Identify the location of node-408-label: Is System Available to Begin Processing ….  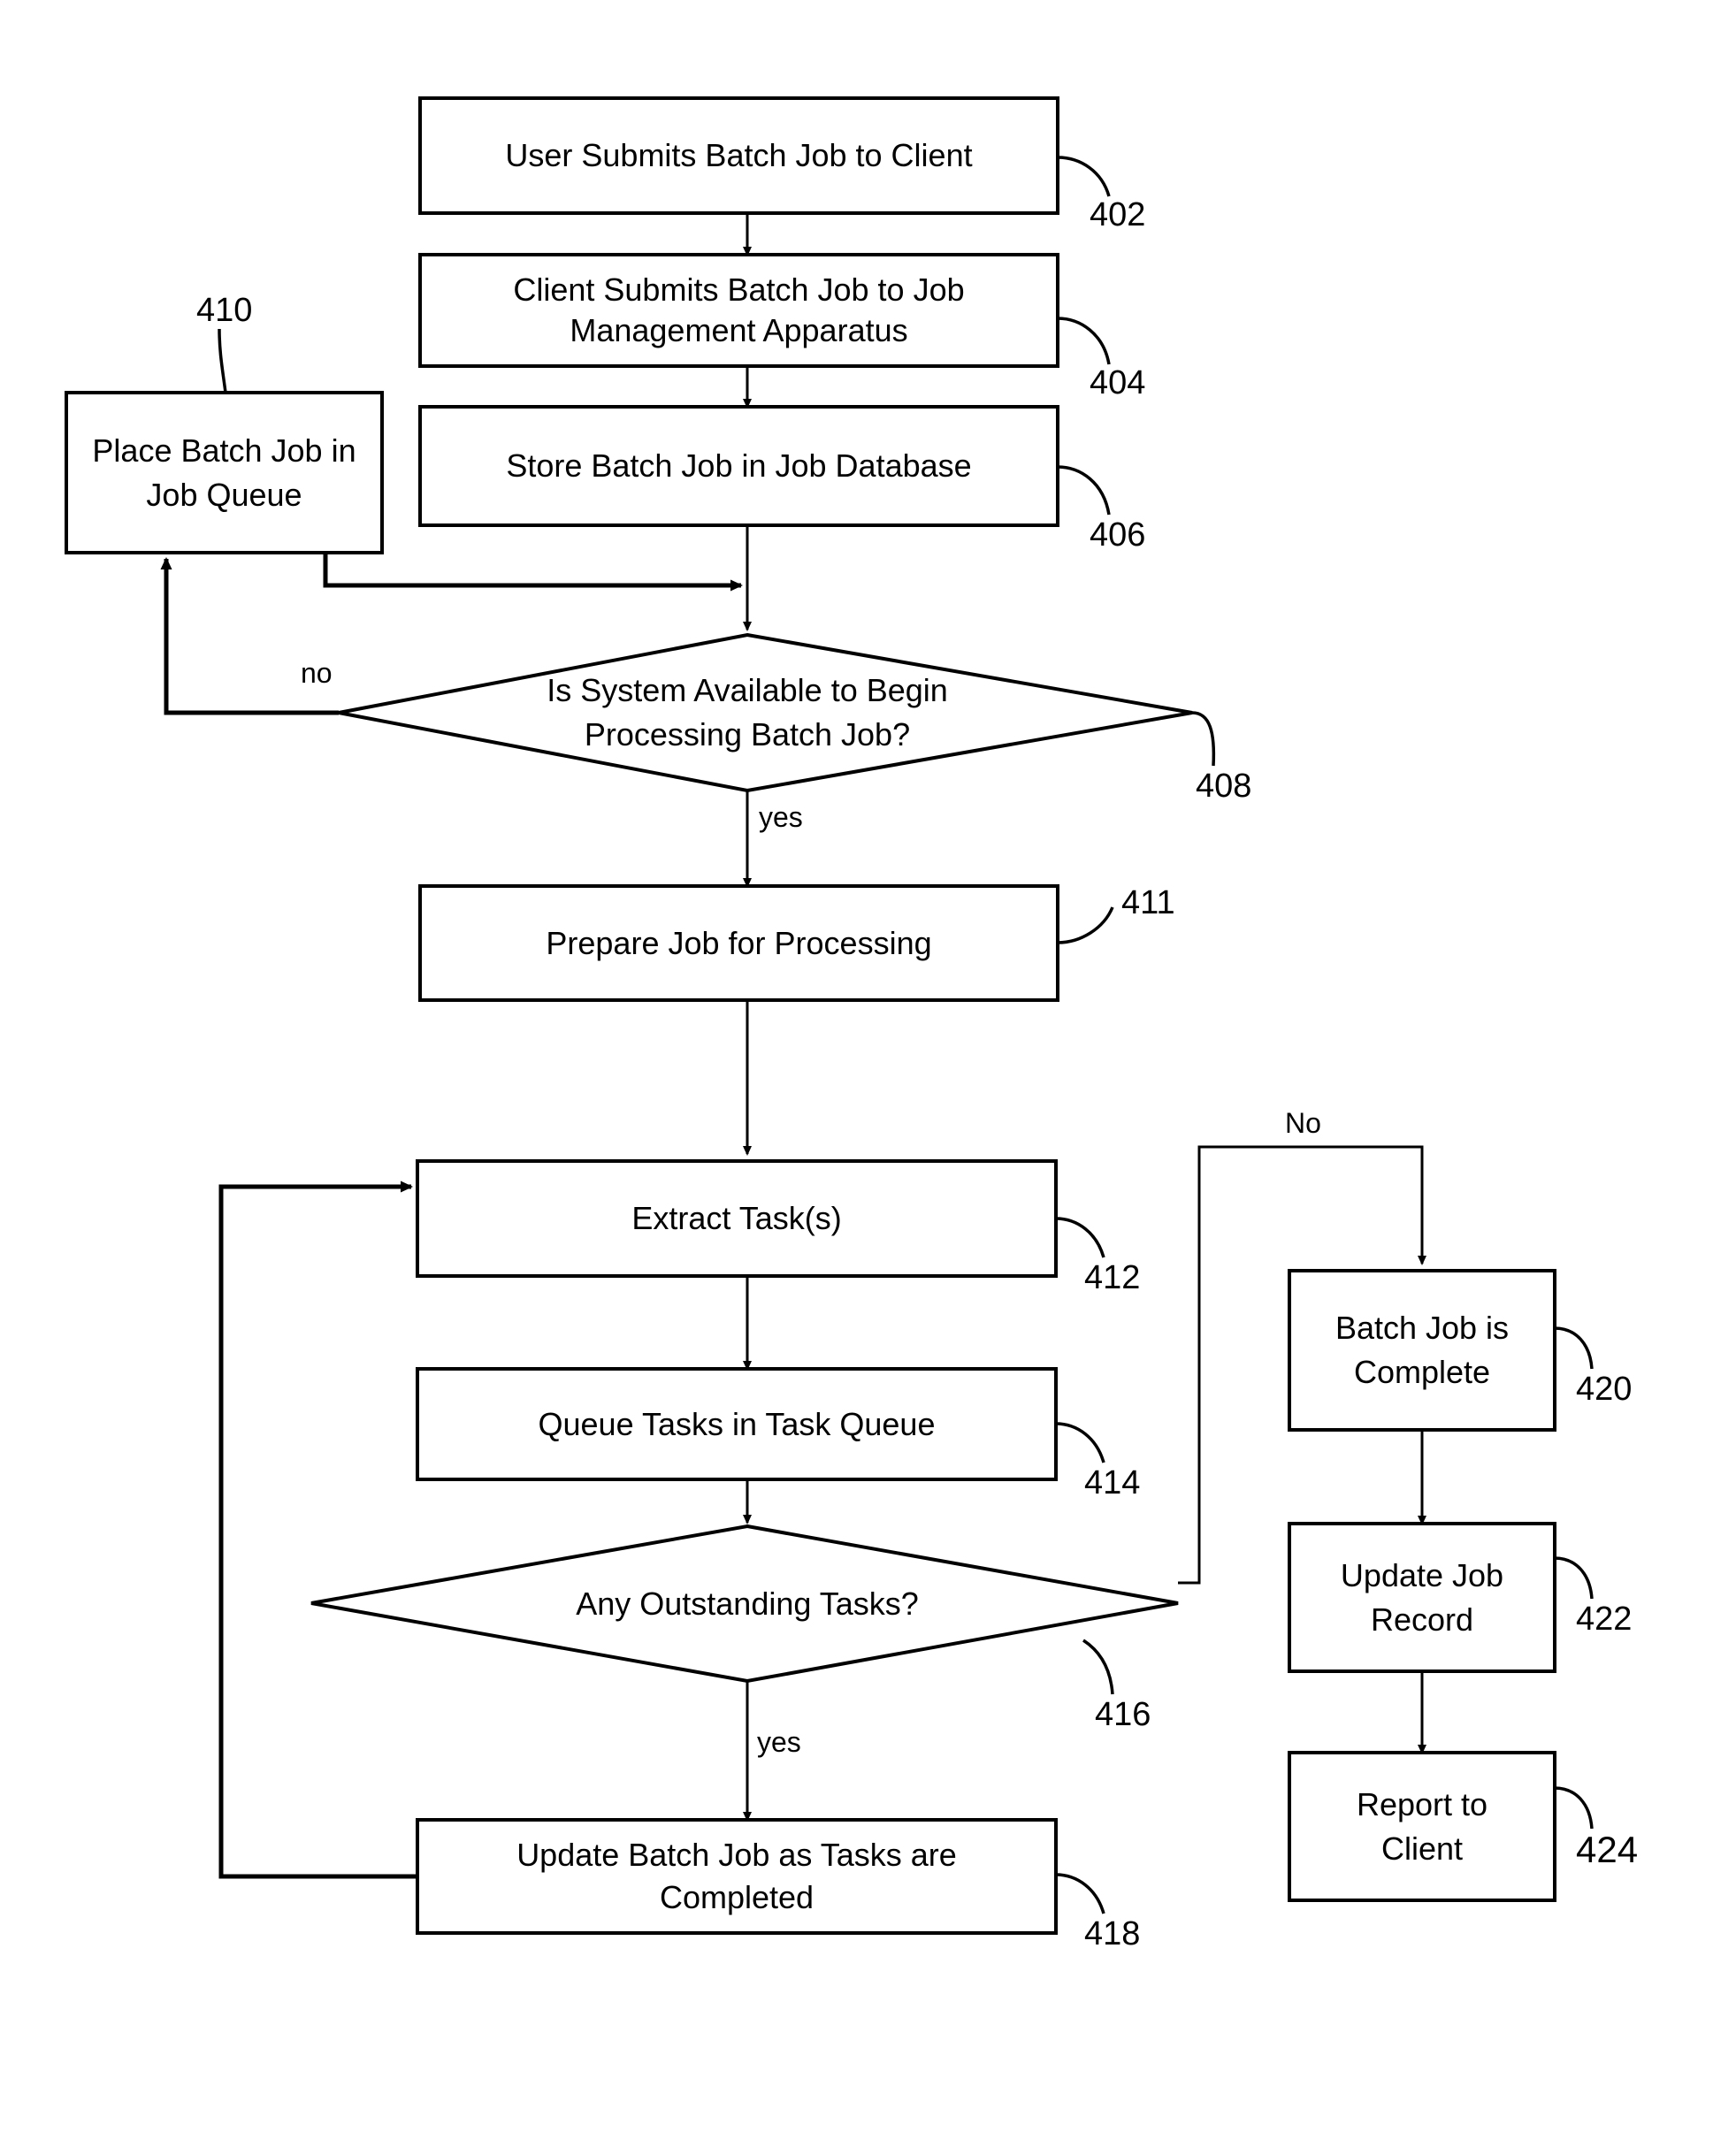
(747, 713).